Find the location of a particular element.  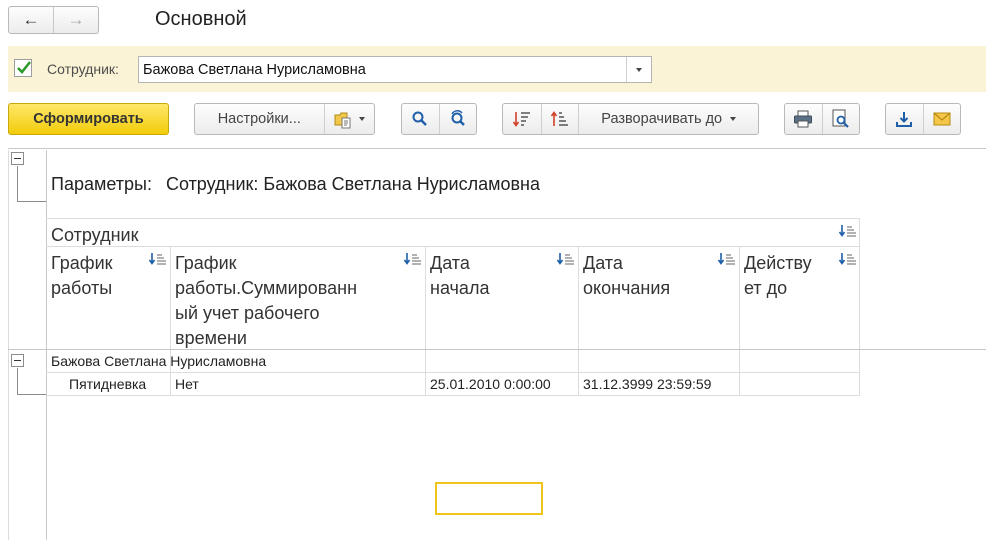

sort-ascending-button is located at coordinates (559, 119).